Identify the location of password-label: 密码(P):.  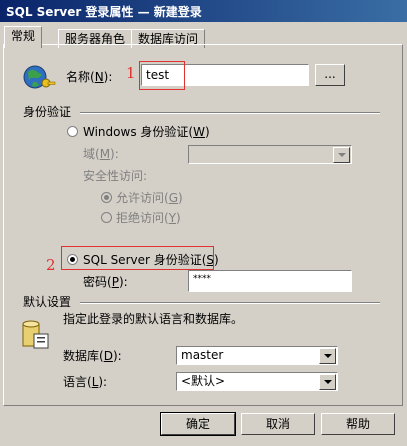
(105, 282).